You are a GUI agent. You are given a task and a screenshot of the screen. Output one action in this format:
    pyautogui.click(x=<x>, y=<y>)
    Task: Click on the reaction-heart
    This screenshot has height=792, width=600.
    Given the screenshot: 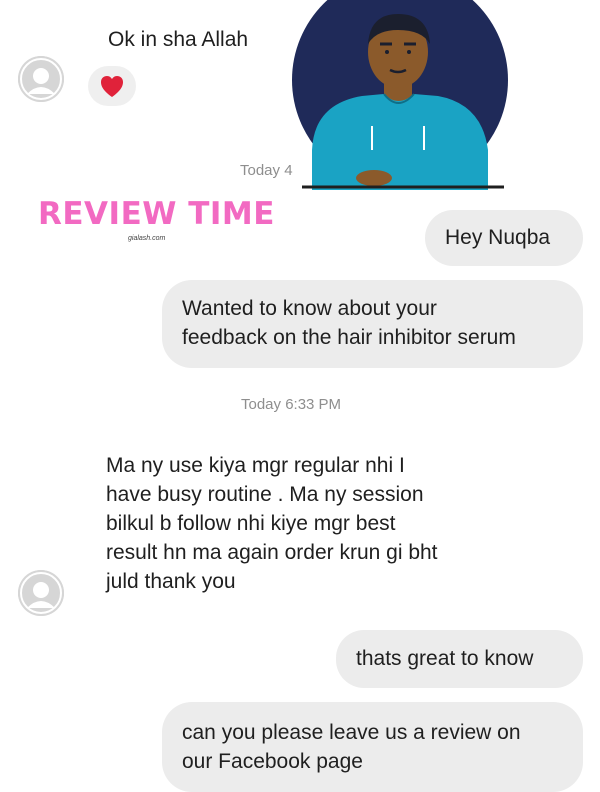 What is the action you would take?
    pyautogui.click(x=112, y=86)
    